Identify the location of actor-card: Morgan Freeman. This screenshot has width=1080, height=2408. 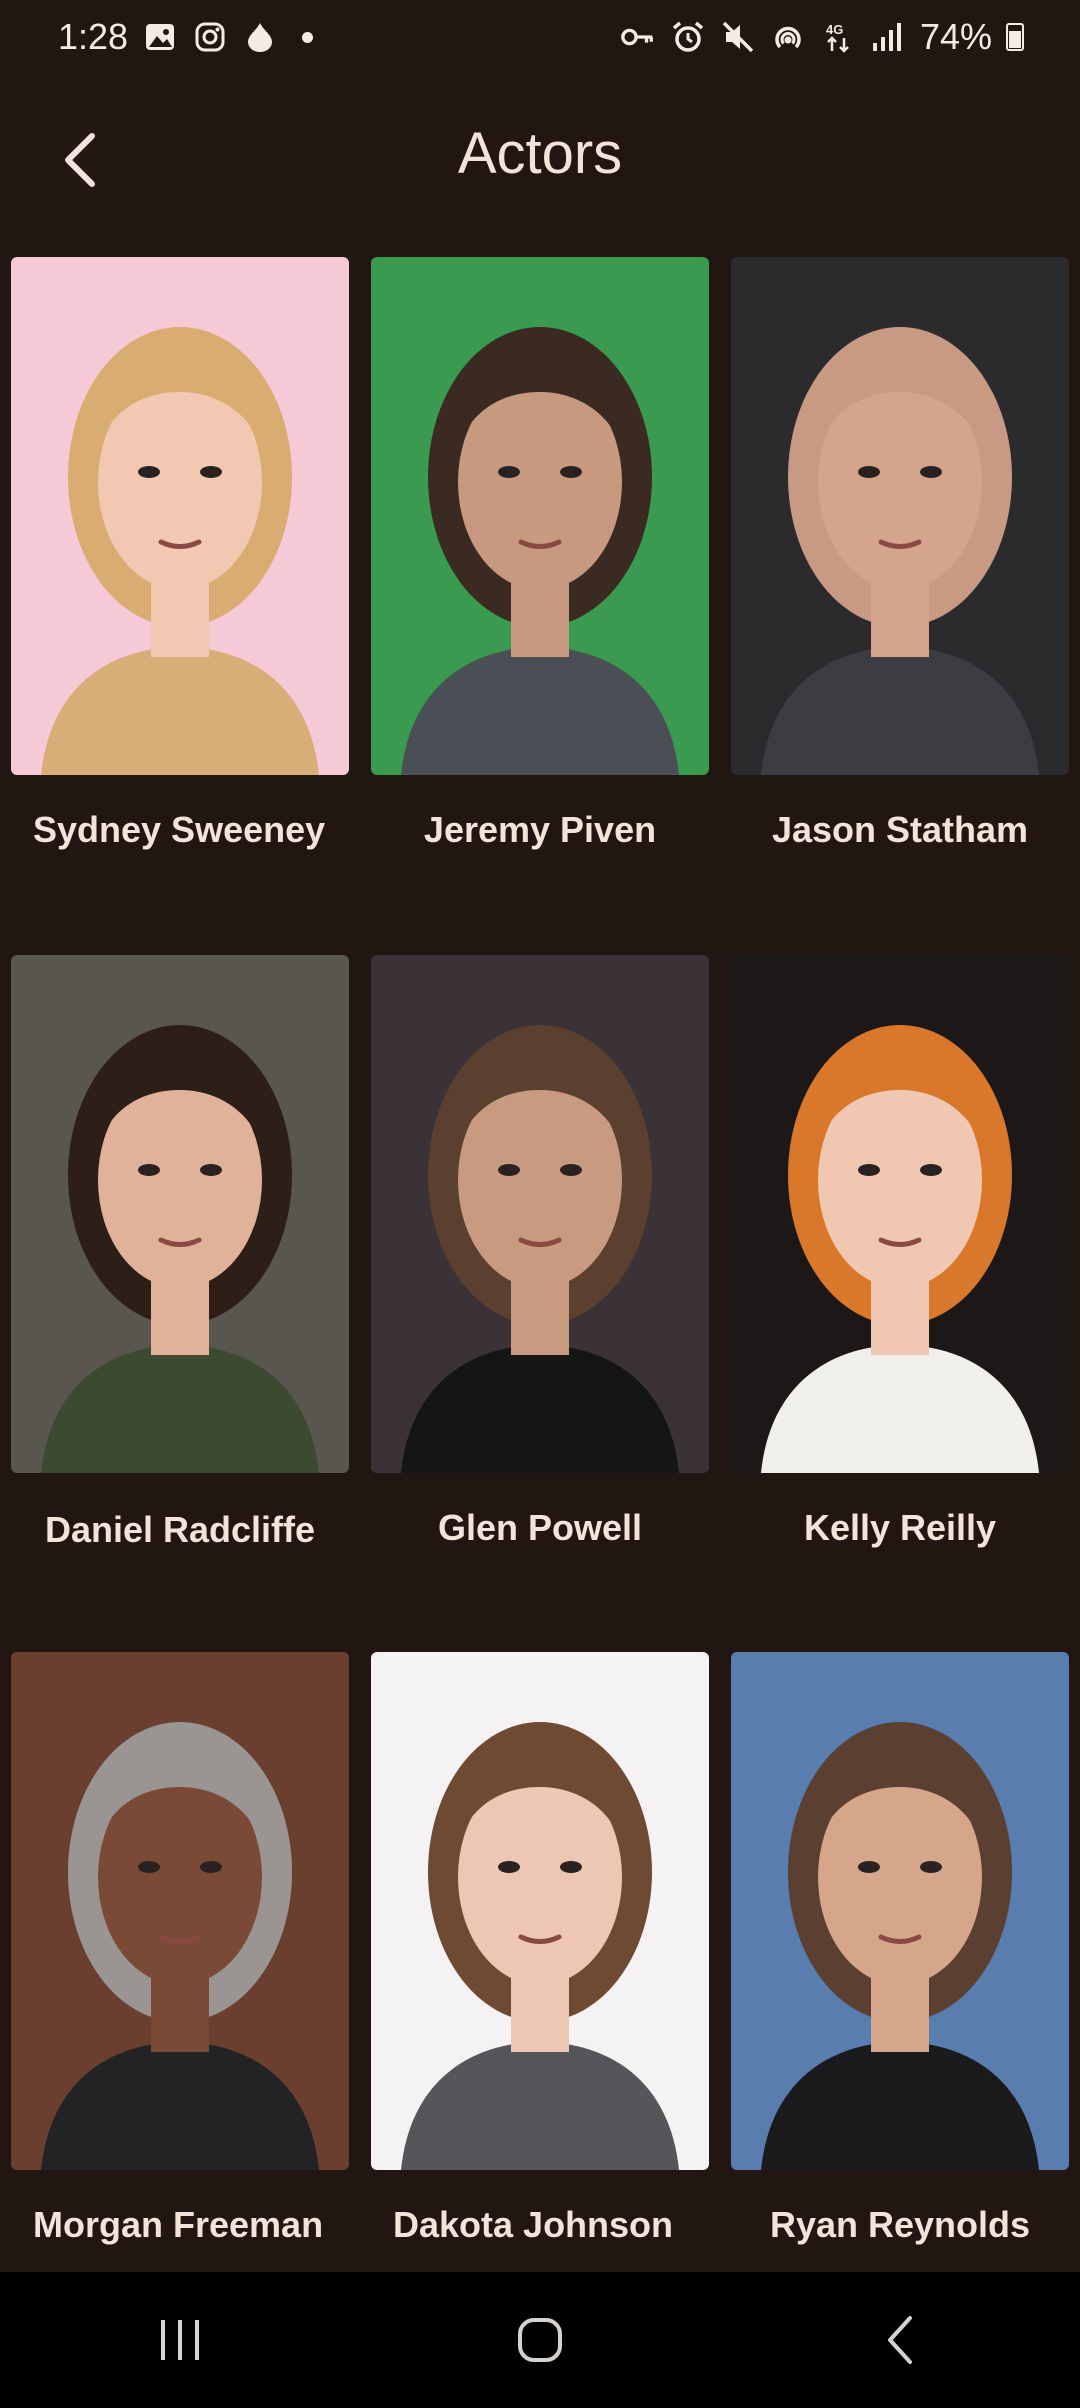
(180, 1952).